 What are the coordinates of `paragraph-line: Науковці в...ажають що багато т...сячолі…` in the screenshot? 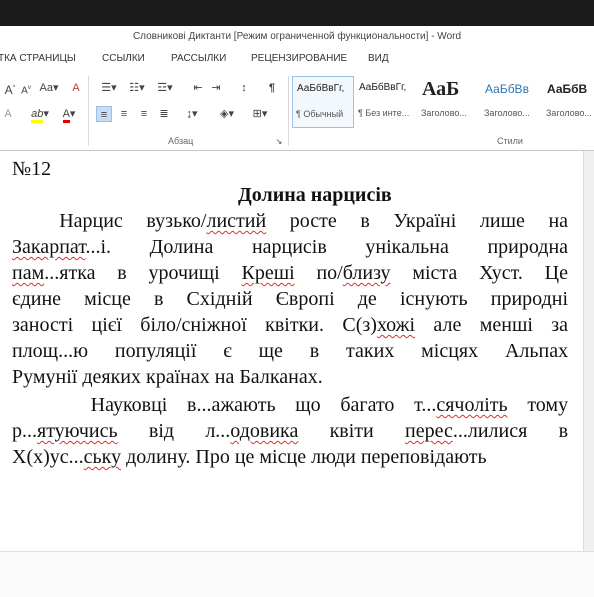 It's located at (329, 405).